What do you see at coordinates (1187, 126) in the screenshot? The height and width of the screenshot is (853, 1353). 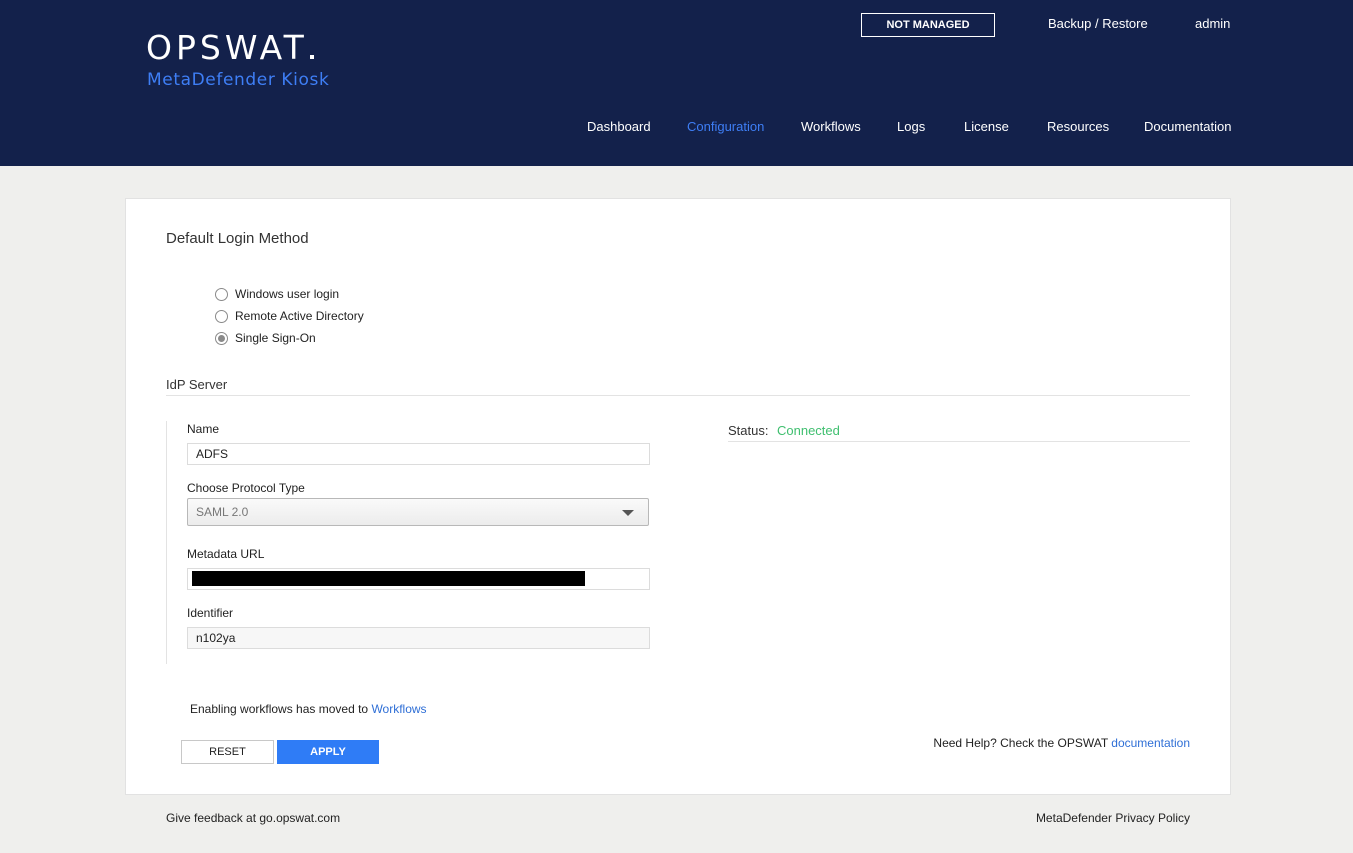 I see `nav-documentation: Documentation` at bounding box center [1187, 126].